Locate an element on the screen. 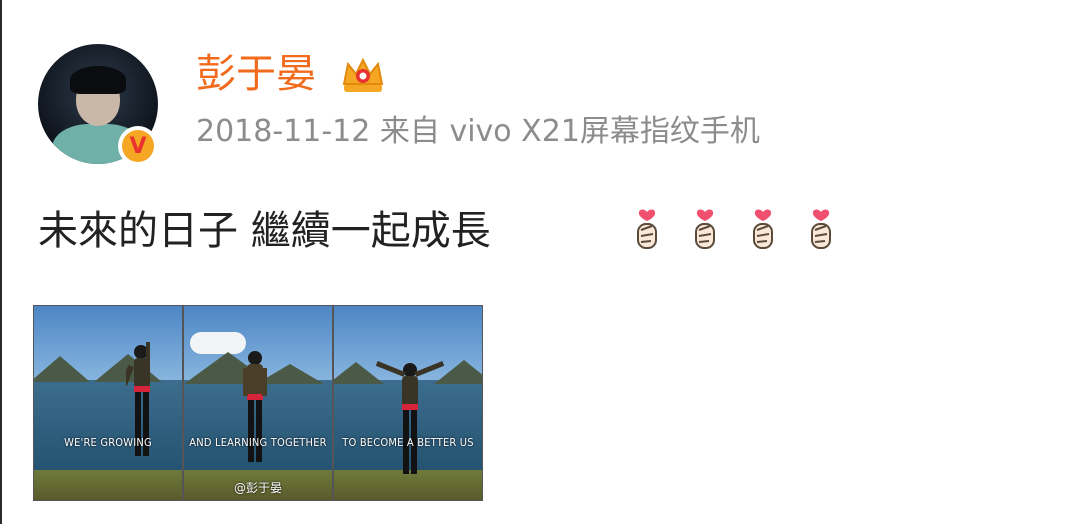  crown-icon is located at coordinates (363, 74).